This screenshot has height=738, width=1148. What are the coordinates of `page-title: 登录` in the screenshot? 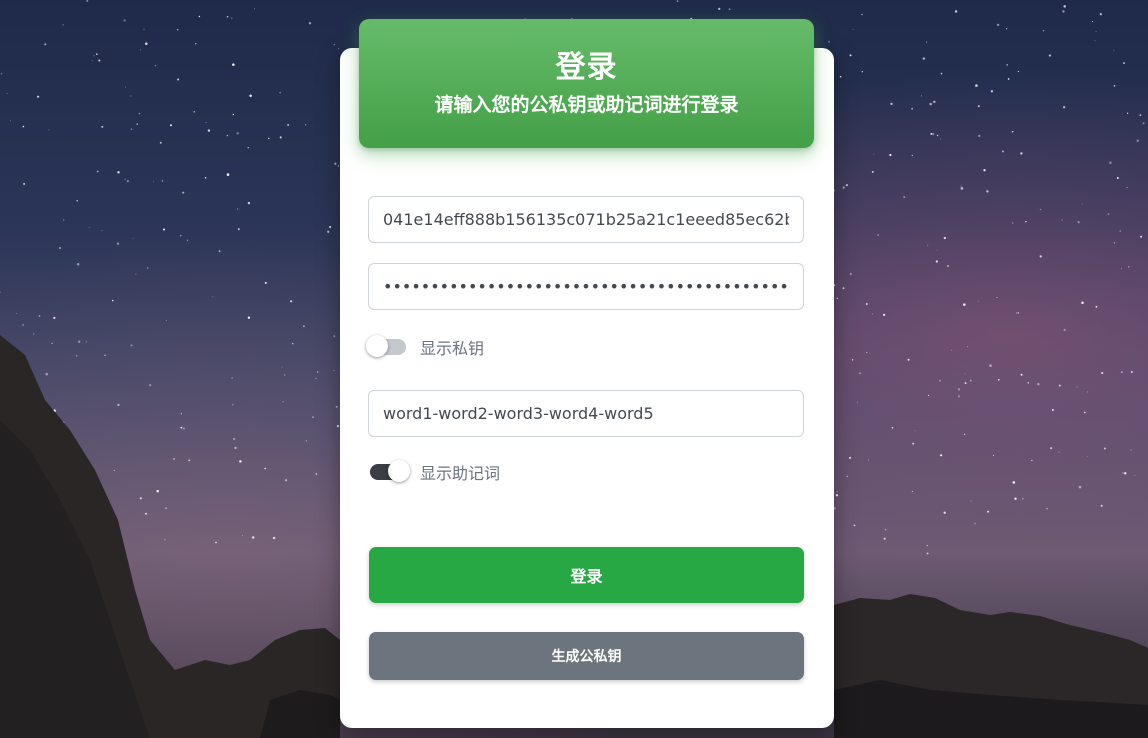 It's located at (586, 67).